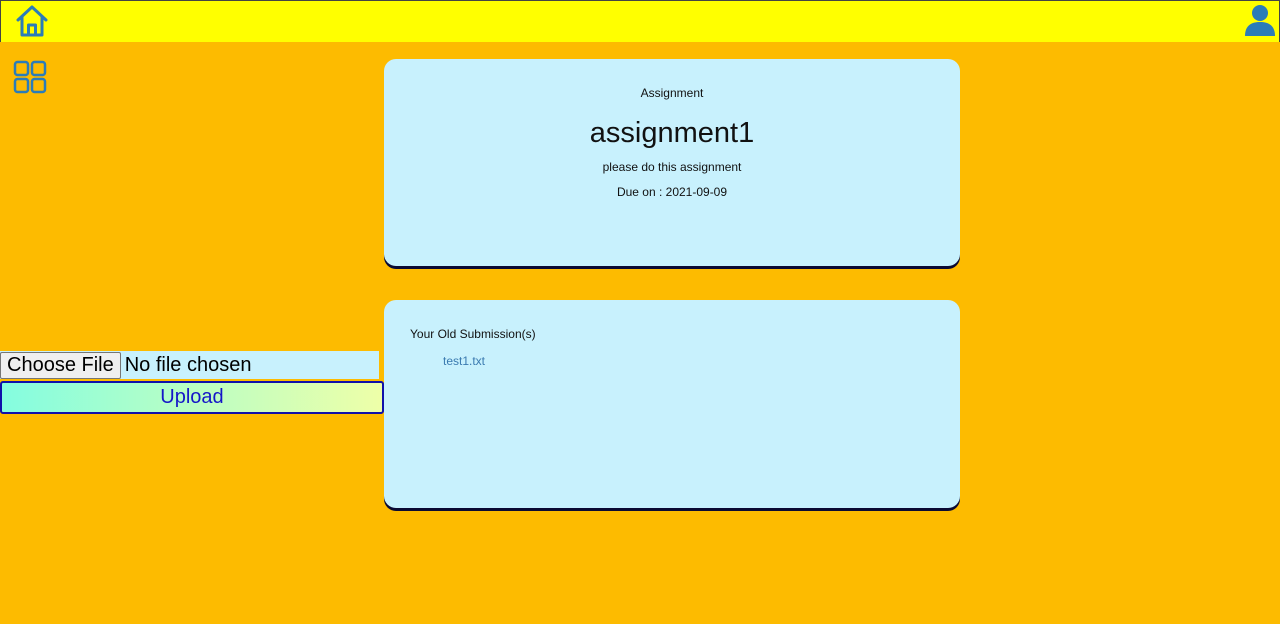 The width and height of the screenshot is (1280, 624). I want to click on submissions-label: Your Old Submission(s), so click(473, 334).